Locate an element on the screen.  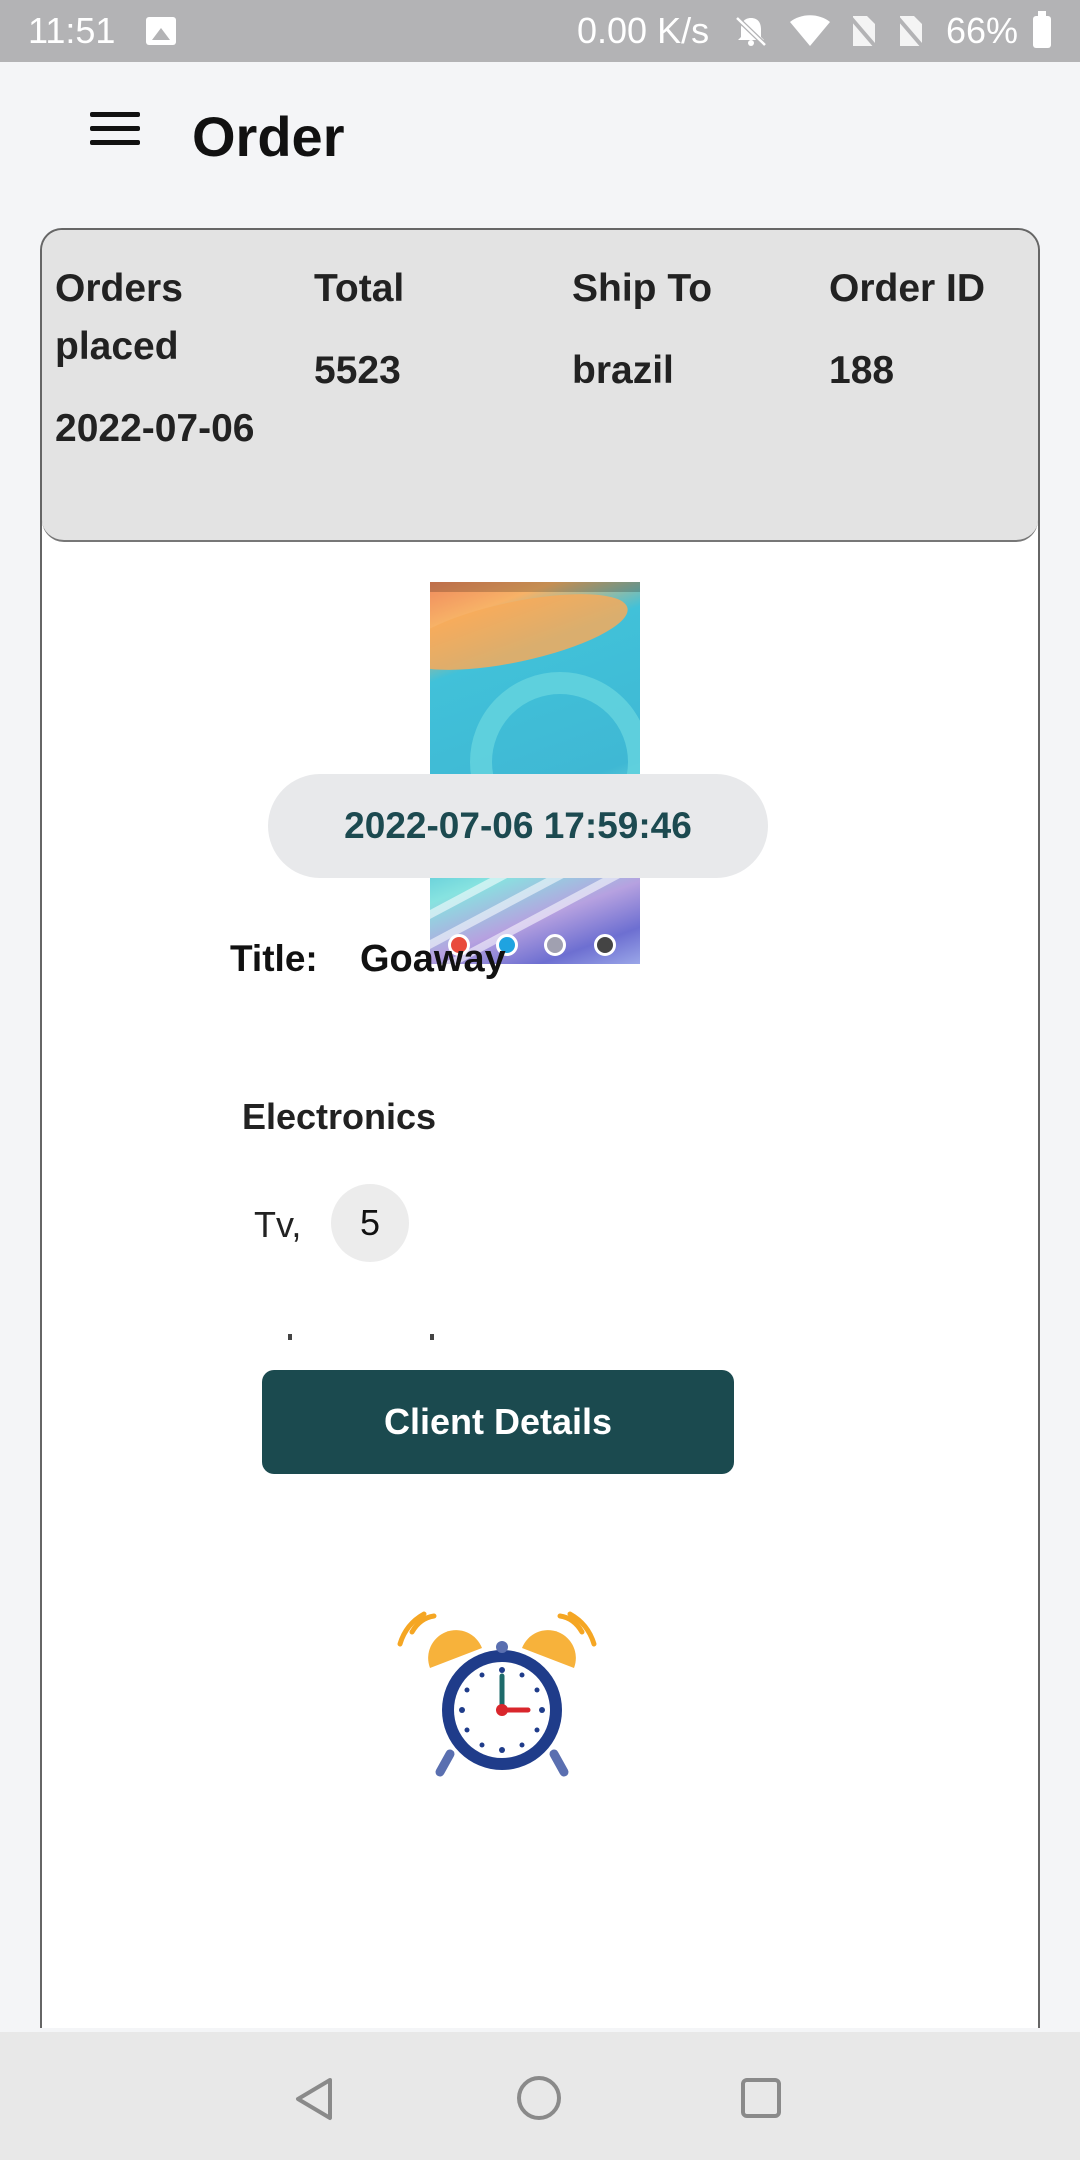
product-image is located at coordinates (535, 773).